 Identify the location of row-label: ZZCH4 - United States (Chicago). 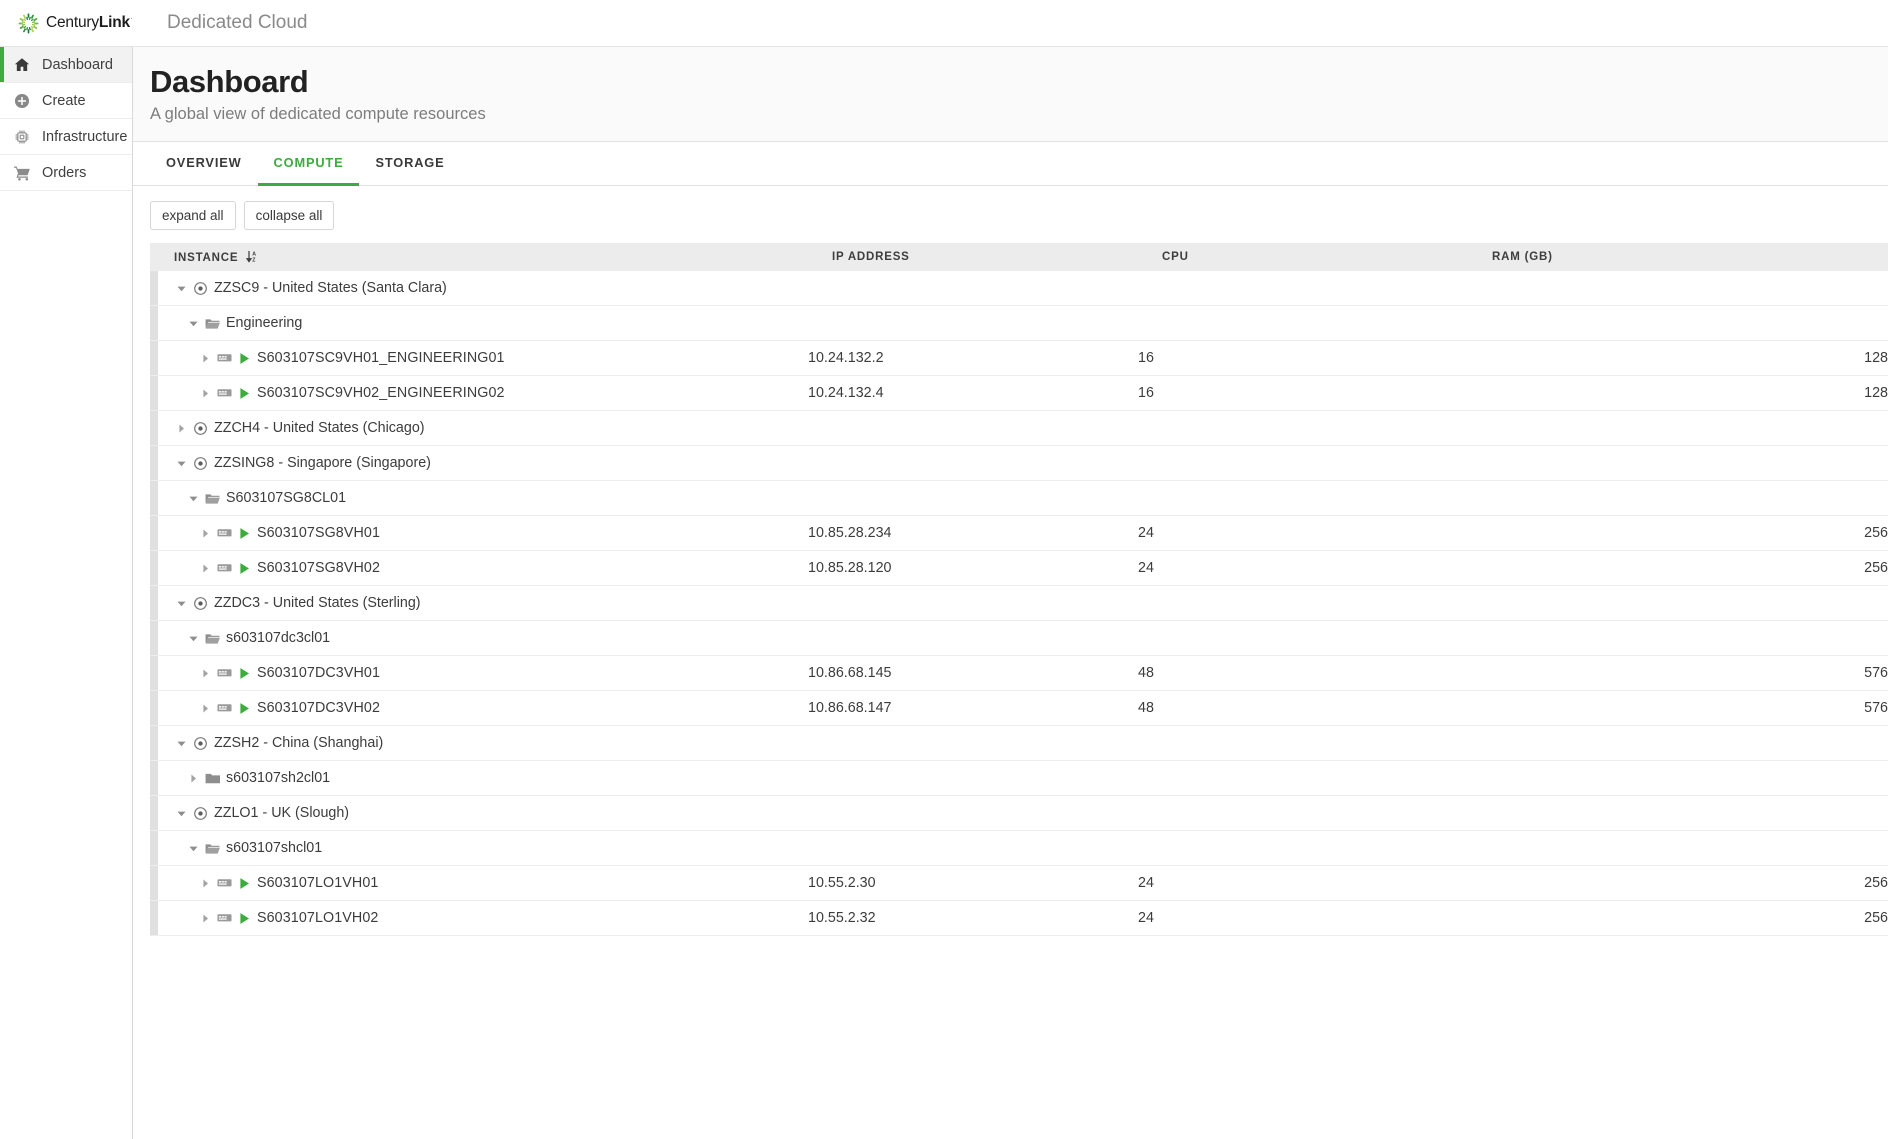
(319, 428).